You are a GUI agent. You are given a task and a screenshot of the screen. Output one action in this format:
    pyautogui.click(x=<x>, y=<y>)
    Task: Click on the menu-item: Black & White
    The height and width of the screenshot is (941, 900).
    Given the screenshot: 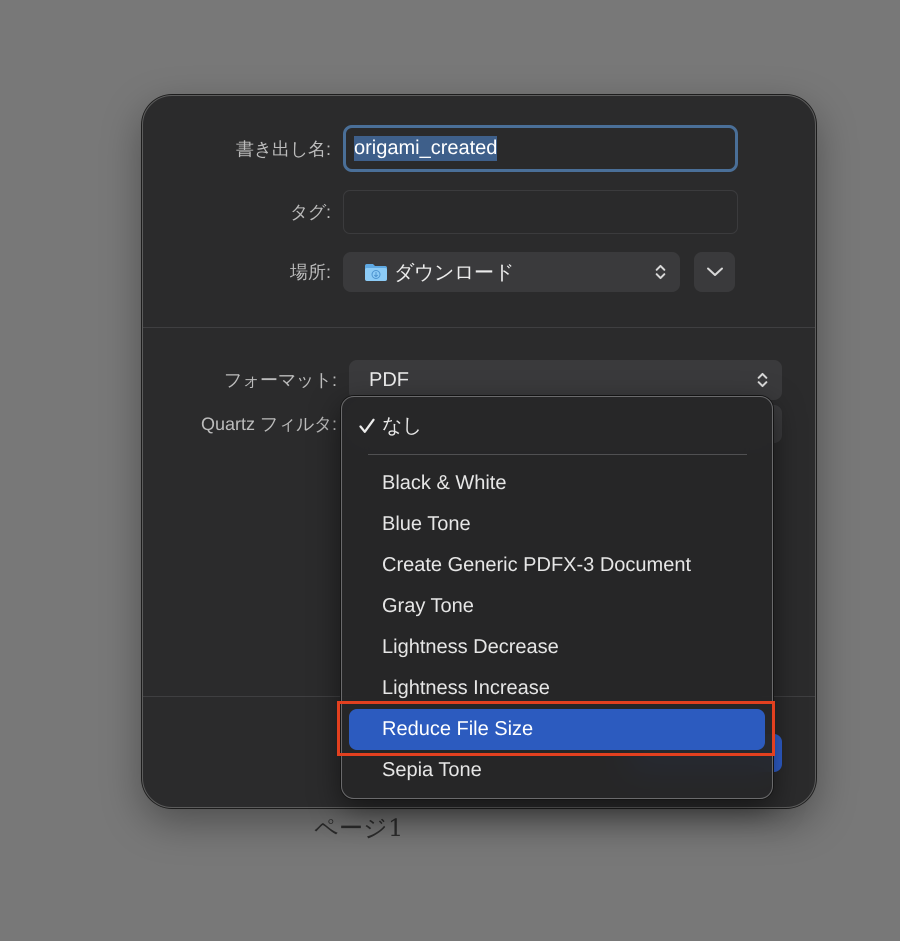 What is the action you would take?
    pyautogui.click(x=557, y=483)
    